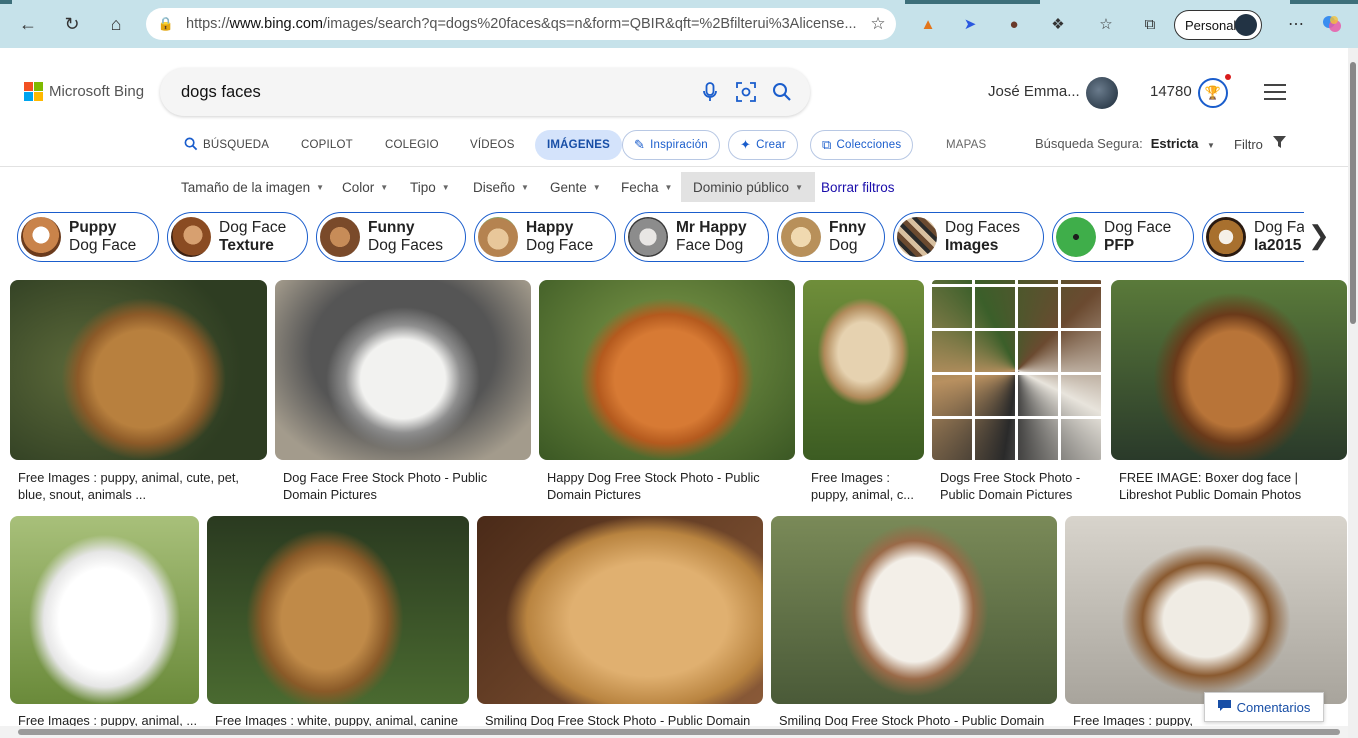 The height and width of the screenshot is (738, 1358). Describe the element at coordinates (545, 237) in the screenshot. I see `chip-happy-dog-face: Happy Dog Face` at that location.